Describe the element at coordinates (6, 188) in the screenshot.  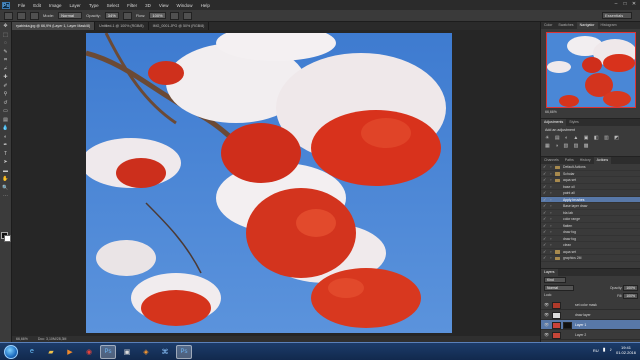
I see `zoom-tool-icon: 🔍` at that location.